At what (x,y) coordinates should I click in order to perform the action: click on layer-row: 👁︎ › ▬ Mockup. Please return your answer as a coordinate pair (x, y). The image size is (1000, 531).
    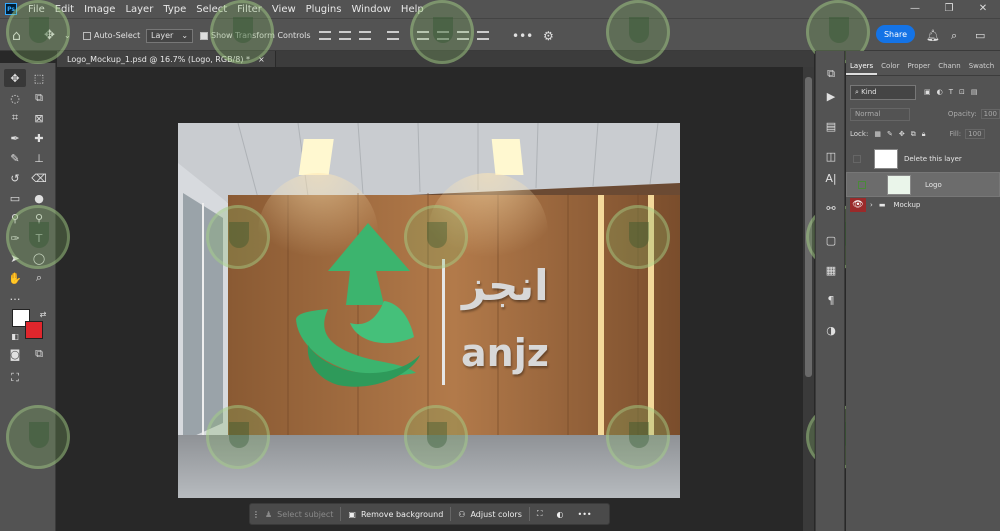
    Looking at the image, I should click on (923, 205).